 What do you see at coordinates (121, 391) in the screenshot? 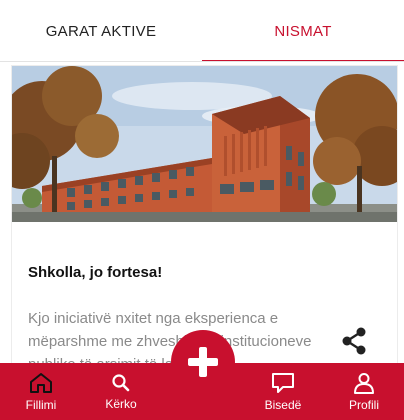
I see `nav-item-kerko: Kërko` at bounding box center [121, 391].